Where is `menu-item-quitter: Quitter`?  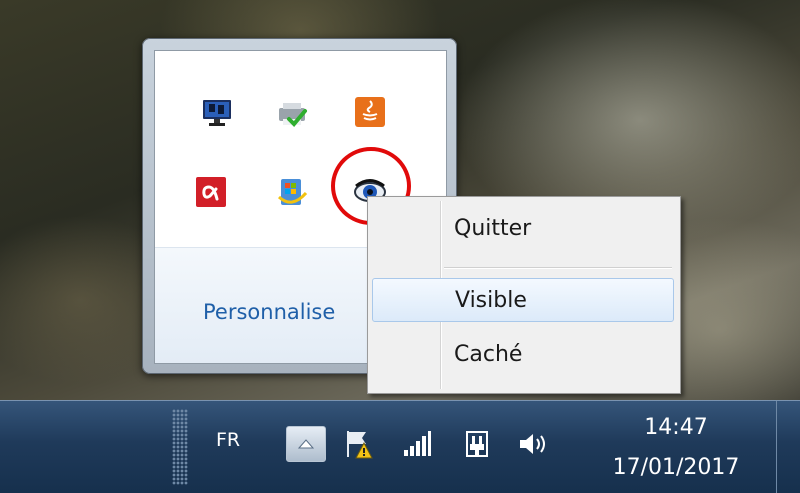
menu-item-quitter: Quitter is located at coordinates (523, 229).